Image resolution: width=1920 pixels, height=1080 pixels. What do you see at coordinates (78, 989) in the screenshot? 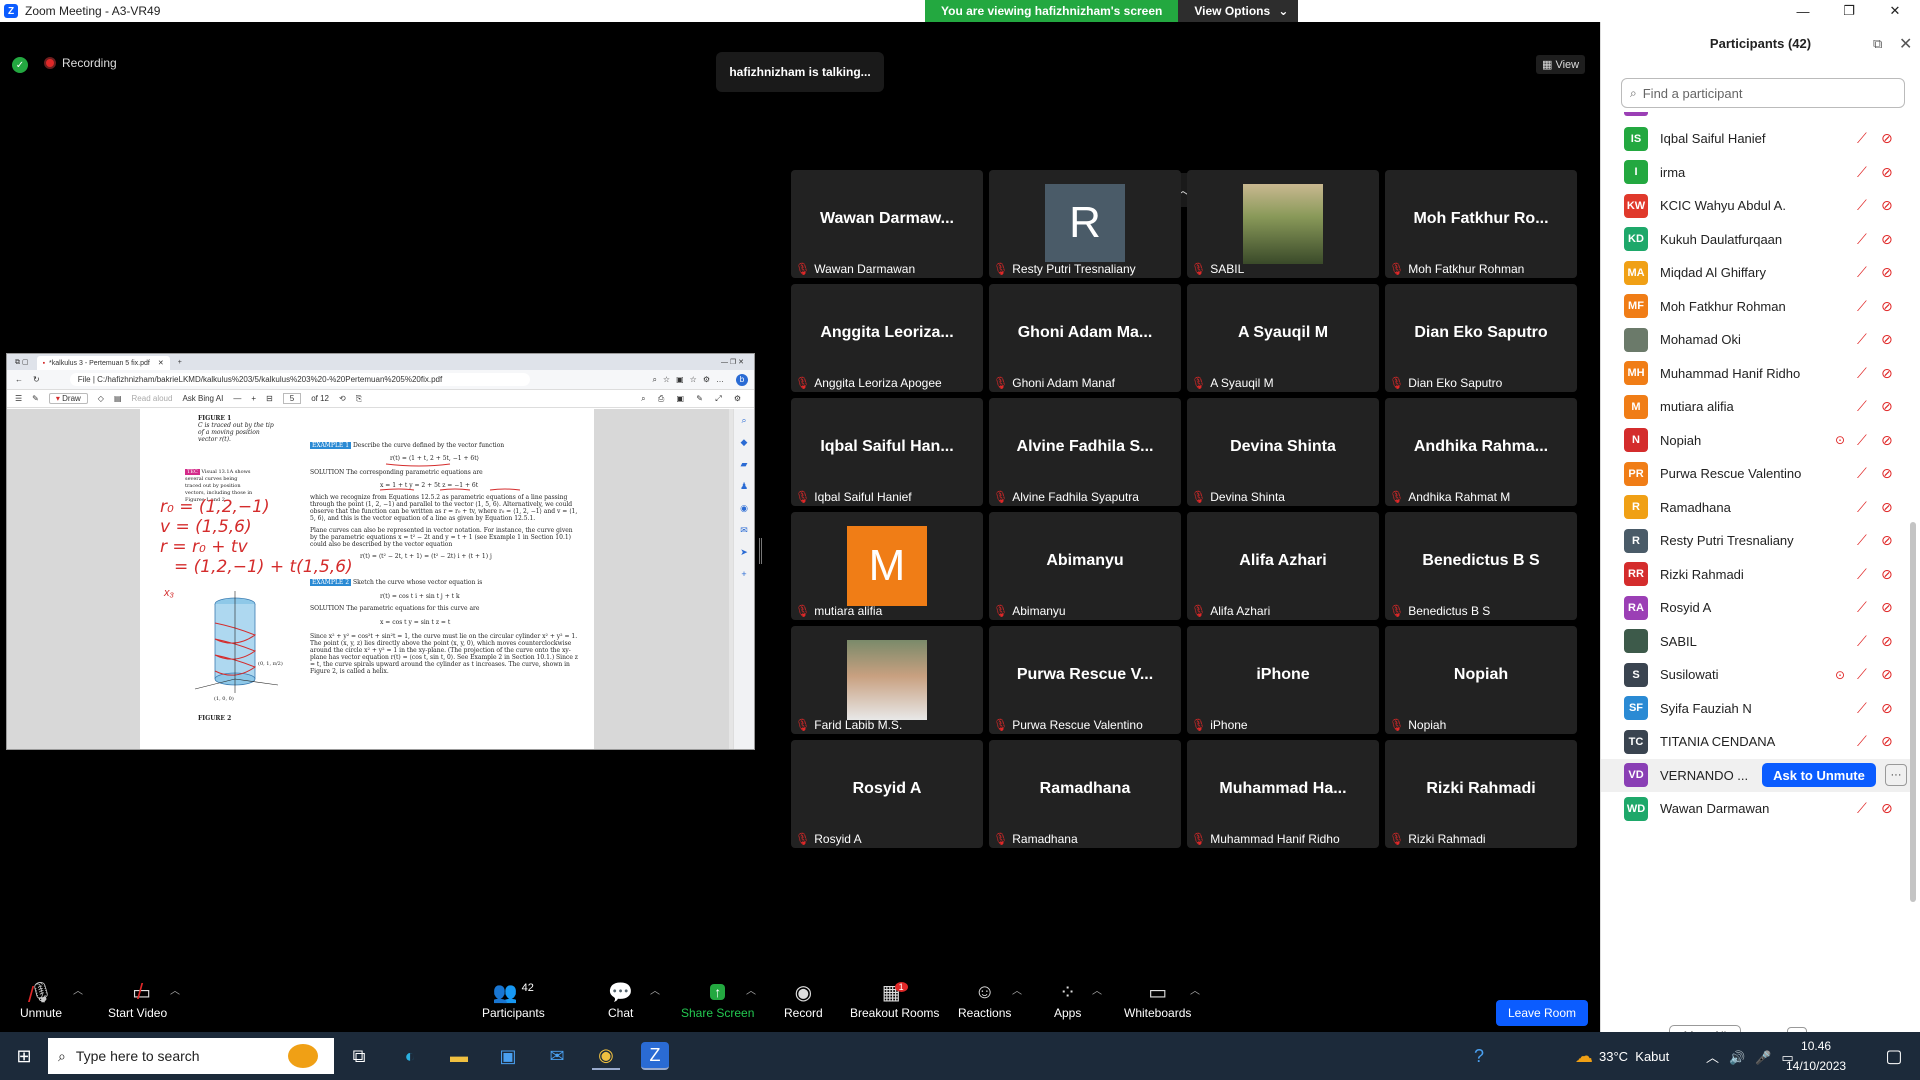
I see `audio-options-caret: ︿` at bounding box center [78, 989].